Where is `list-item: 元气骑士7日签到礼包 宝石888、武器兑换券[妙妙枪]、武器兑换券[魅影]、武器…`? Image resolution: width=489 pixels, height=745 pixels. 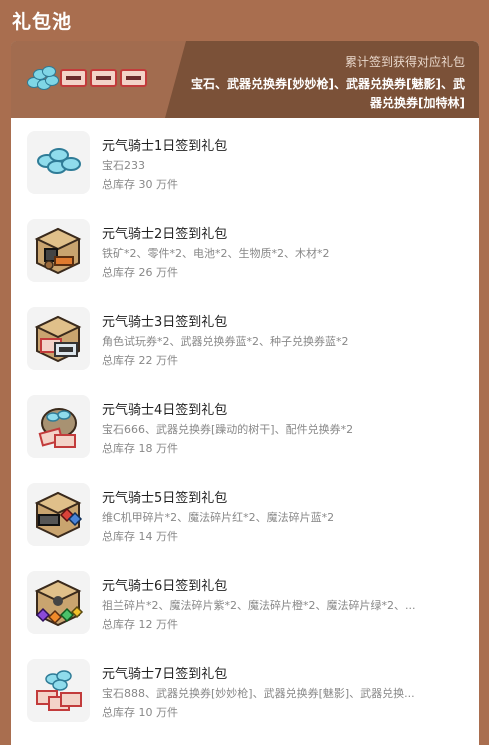
list-item: 元气骑士7日签到礼包 宝石888、武器兑换券[妙妙枪]、武器兑换券[魅影]、武器… is located at coordinates (245, 701).